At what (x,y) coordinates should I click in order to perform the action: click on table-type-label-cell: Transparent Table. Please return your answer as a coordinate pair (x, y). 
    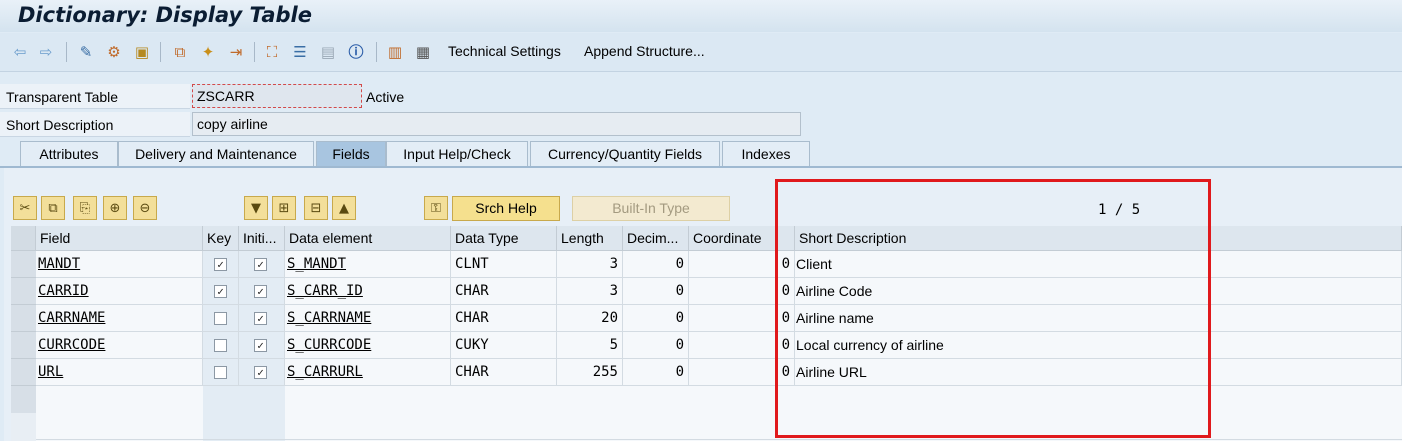
    Looking at the image, I should click on (95, 96).